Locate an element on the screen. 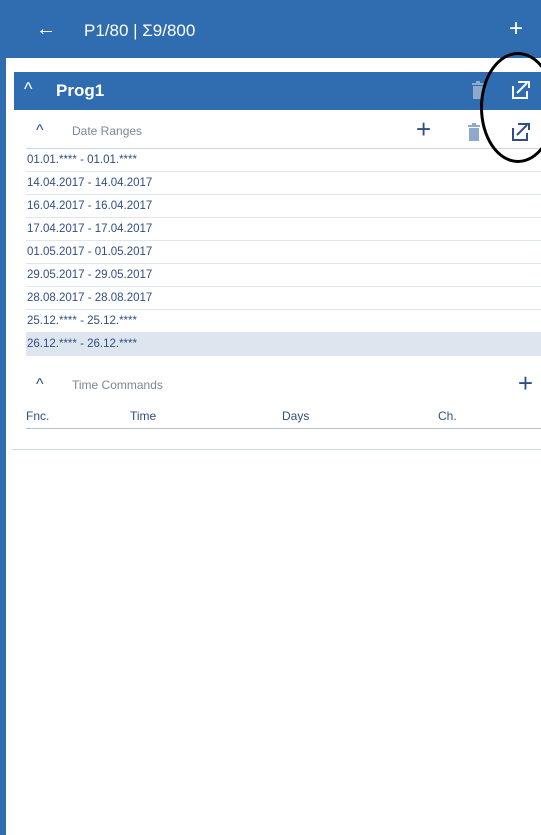 Image resolution: width=541 pixels, height=835 pixels. time-commands-header: ^ Time Commands + is located at coordinates (283, 385).